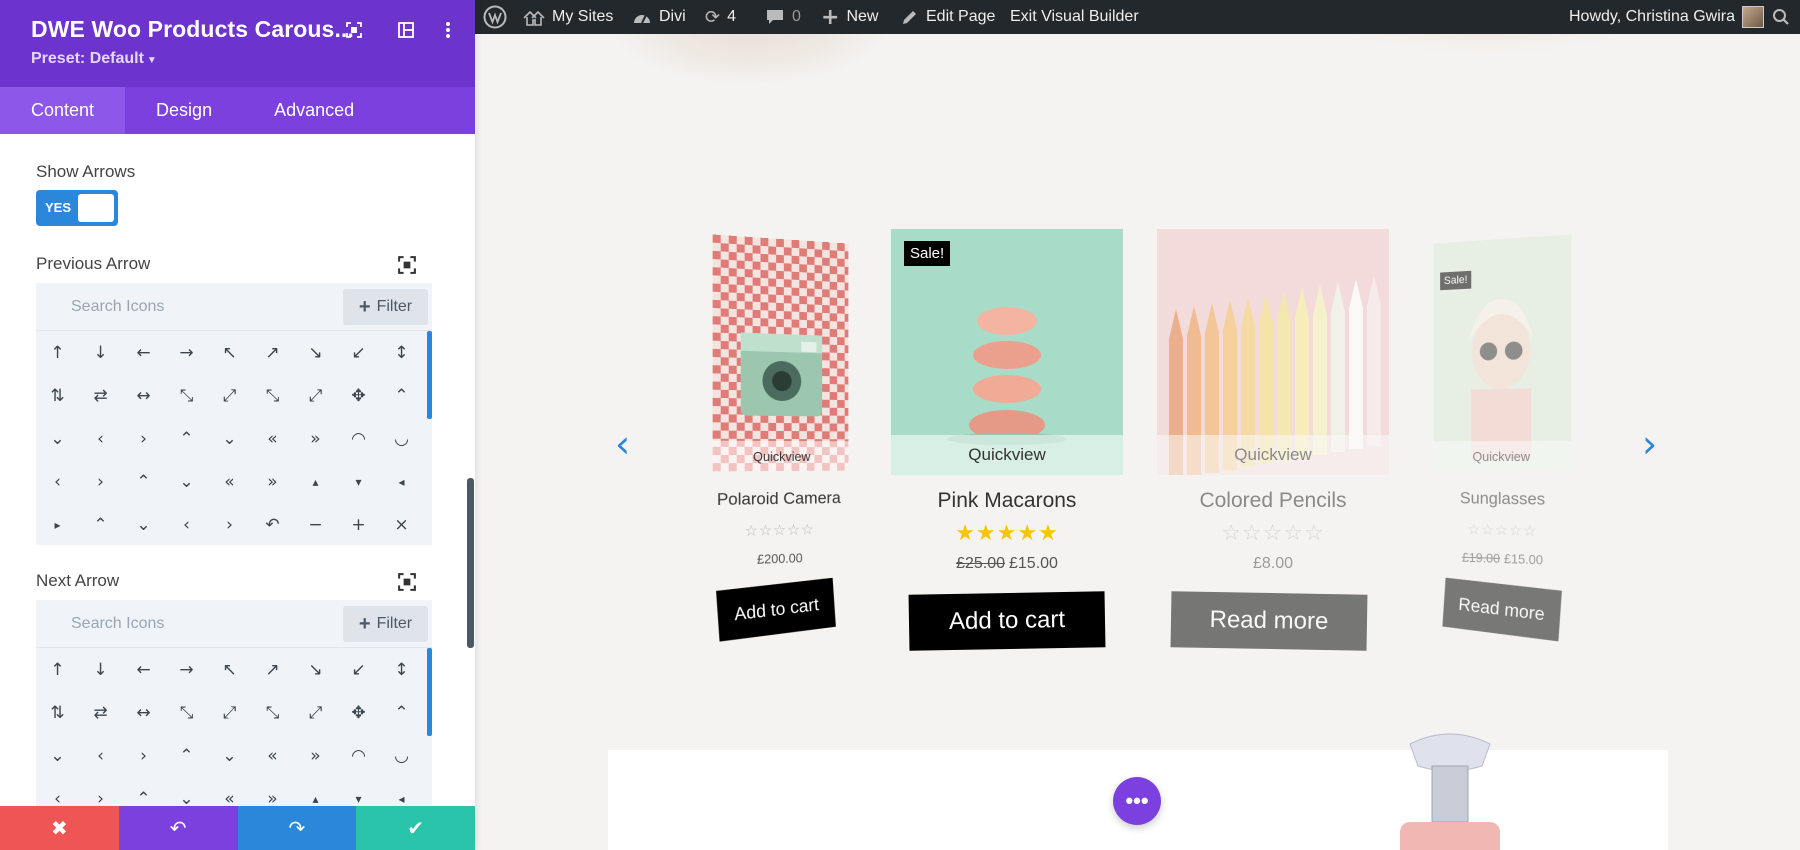 This screenshot has height=850, width=1800. Describe the element at coordinates (59, 828) in the screenshot. I see `cancel-button: ✖` at that location.